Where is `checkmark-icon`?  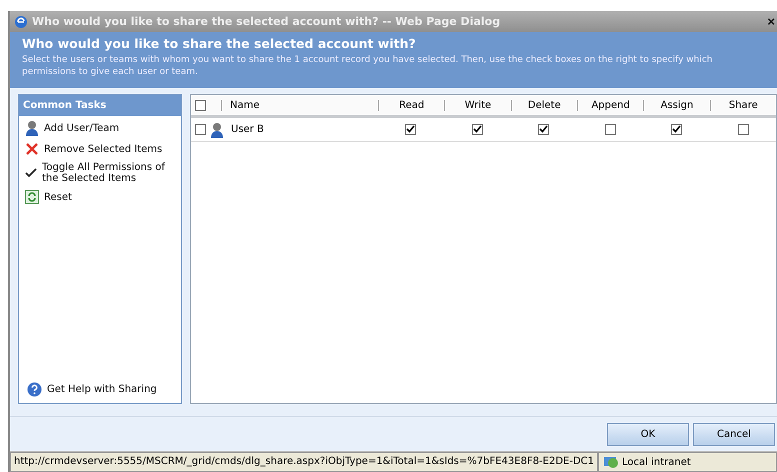 checkmark-icon is located at coordinates (31, 173).